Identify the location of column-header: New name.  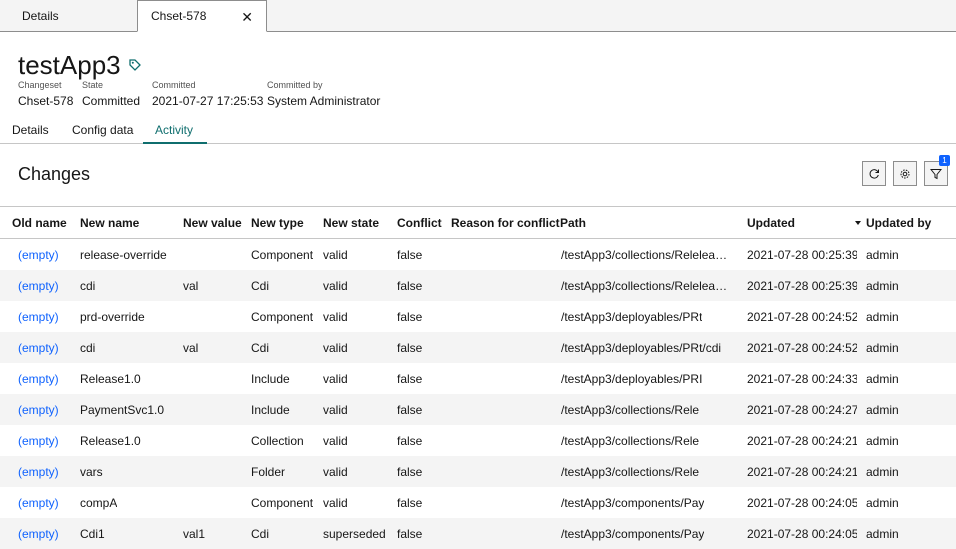
(109, 223).